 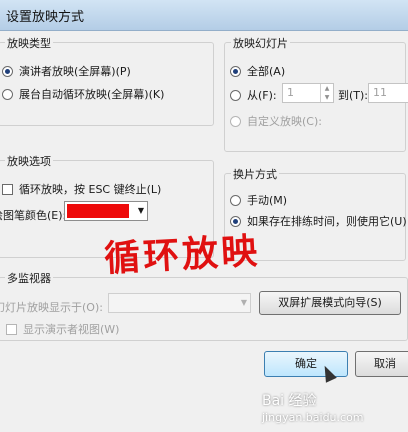 What do you see at coordinates (29, 43) in the screenshot?
I see `show-type-legend: 放映类型` at bounding box center [29, 43].